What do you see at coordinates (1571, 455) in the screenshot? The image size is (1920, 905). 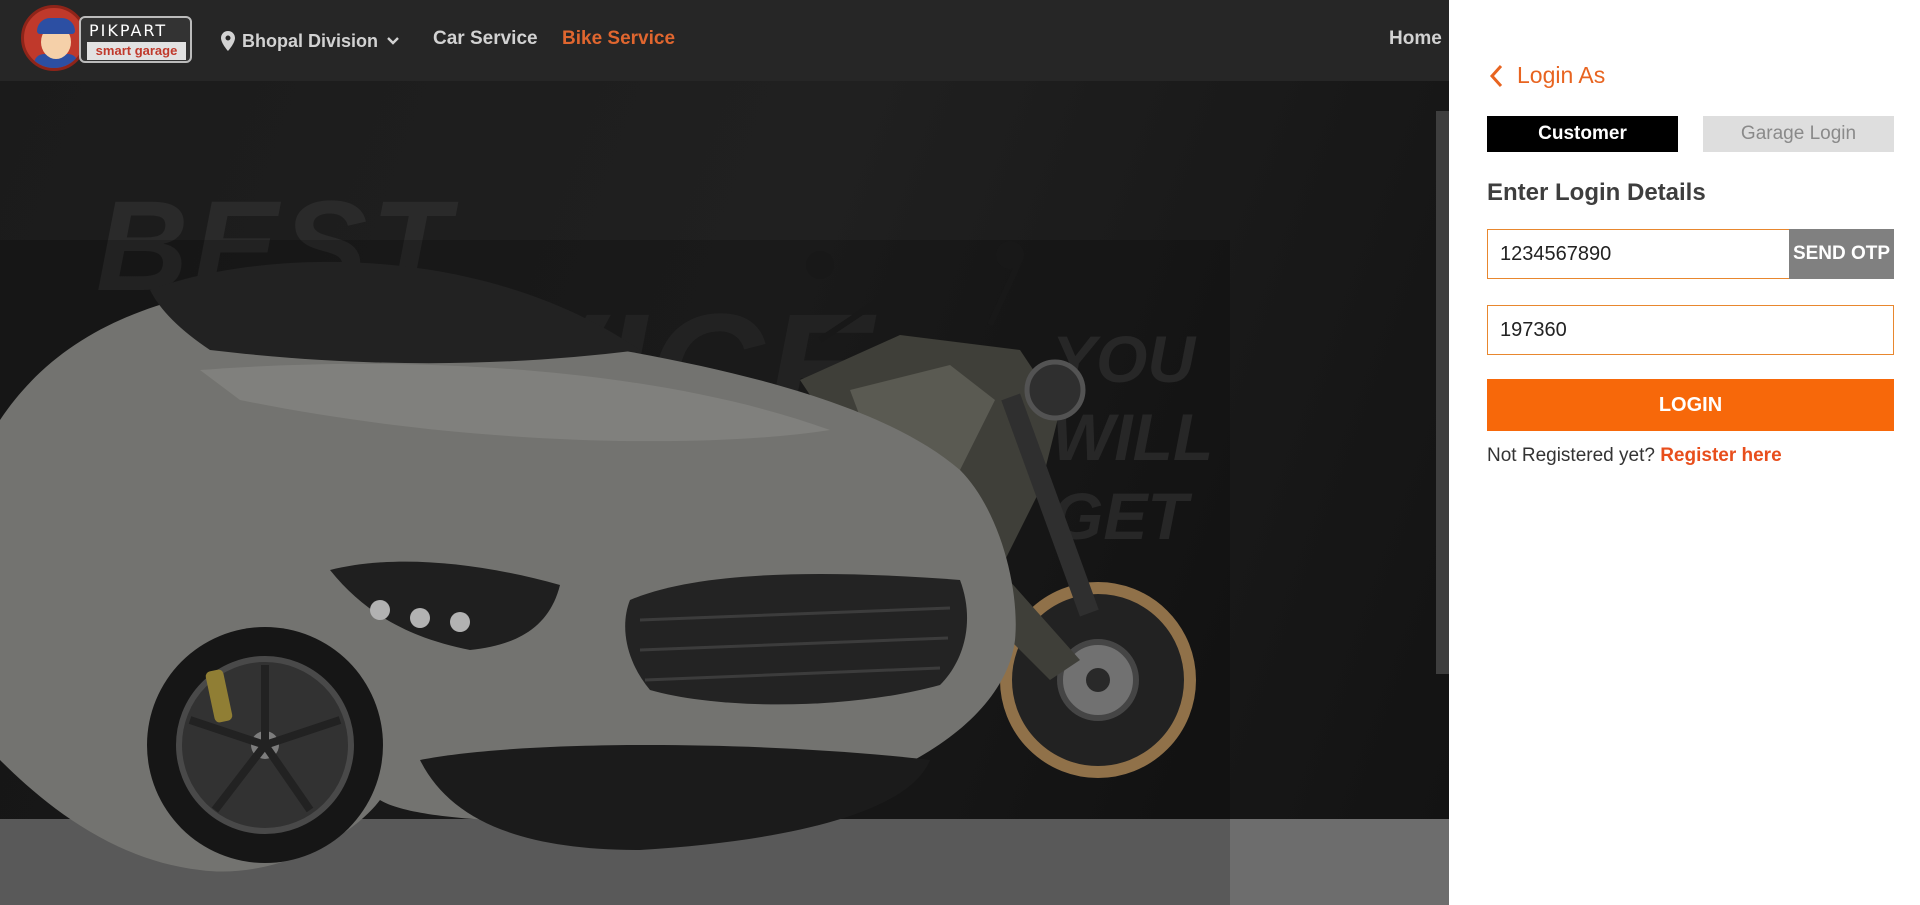 I see `register-prompt-text: Not Registered yet?` at bounding box center [1571, 455].